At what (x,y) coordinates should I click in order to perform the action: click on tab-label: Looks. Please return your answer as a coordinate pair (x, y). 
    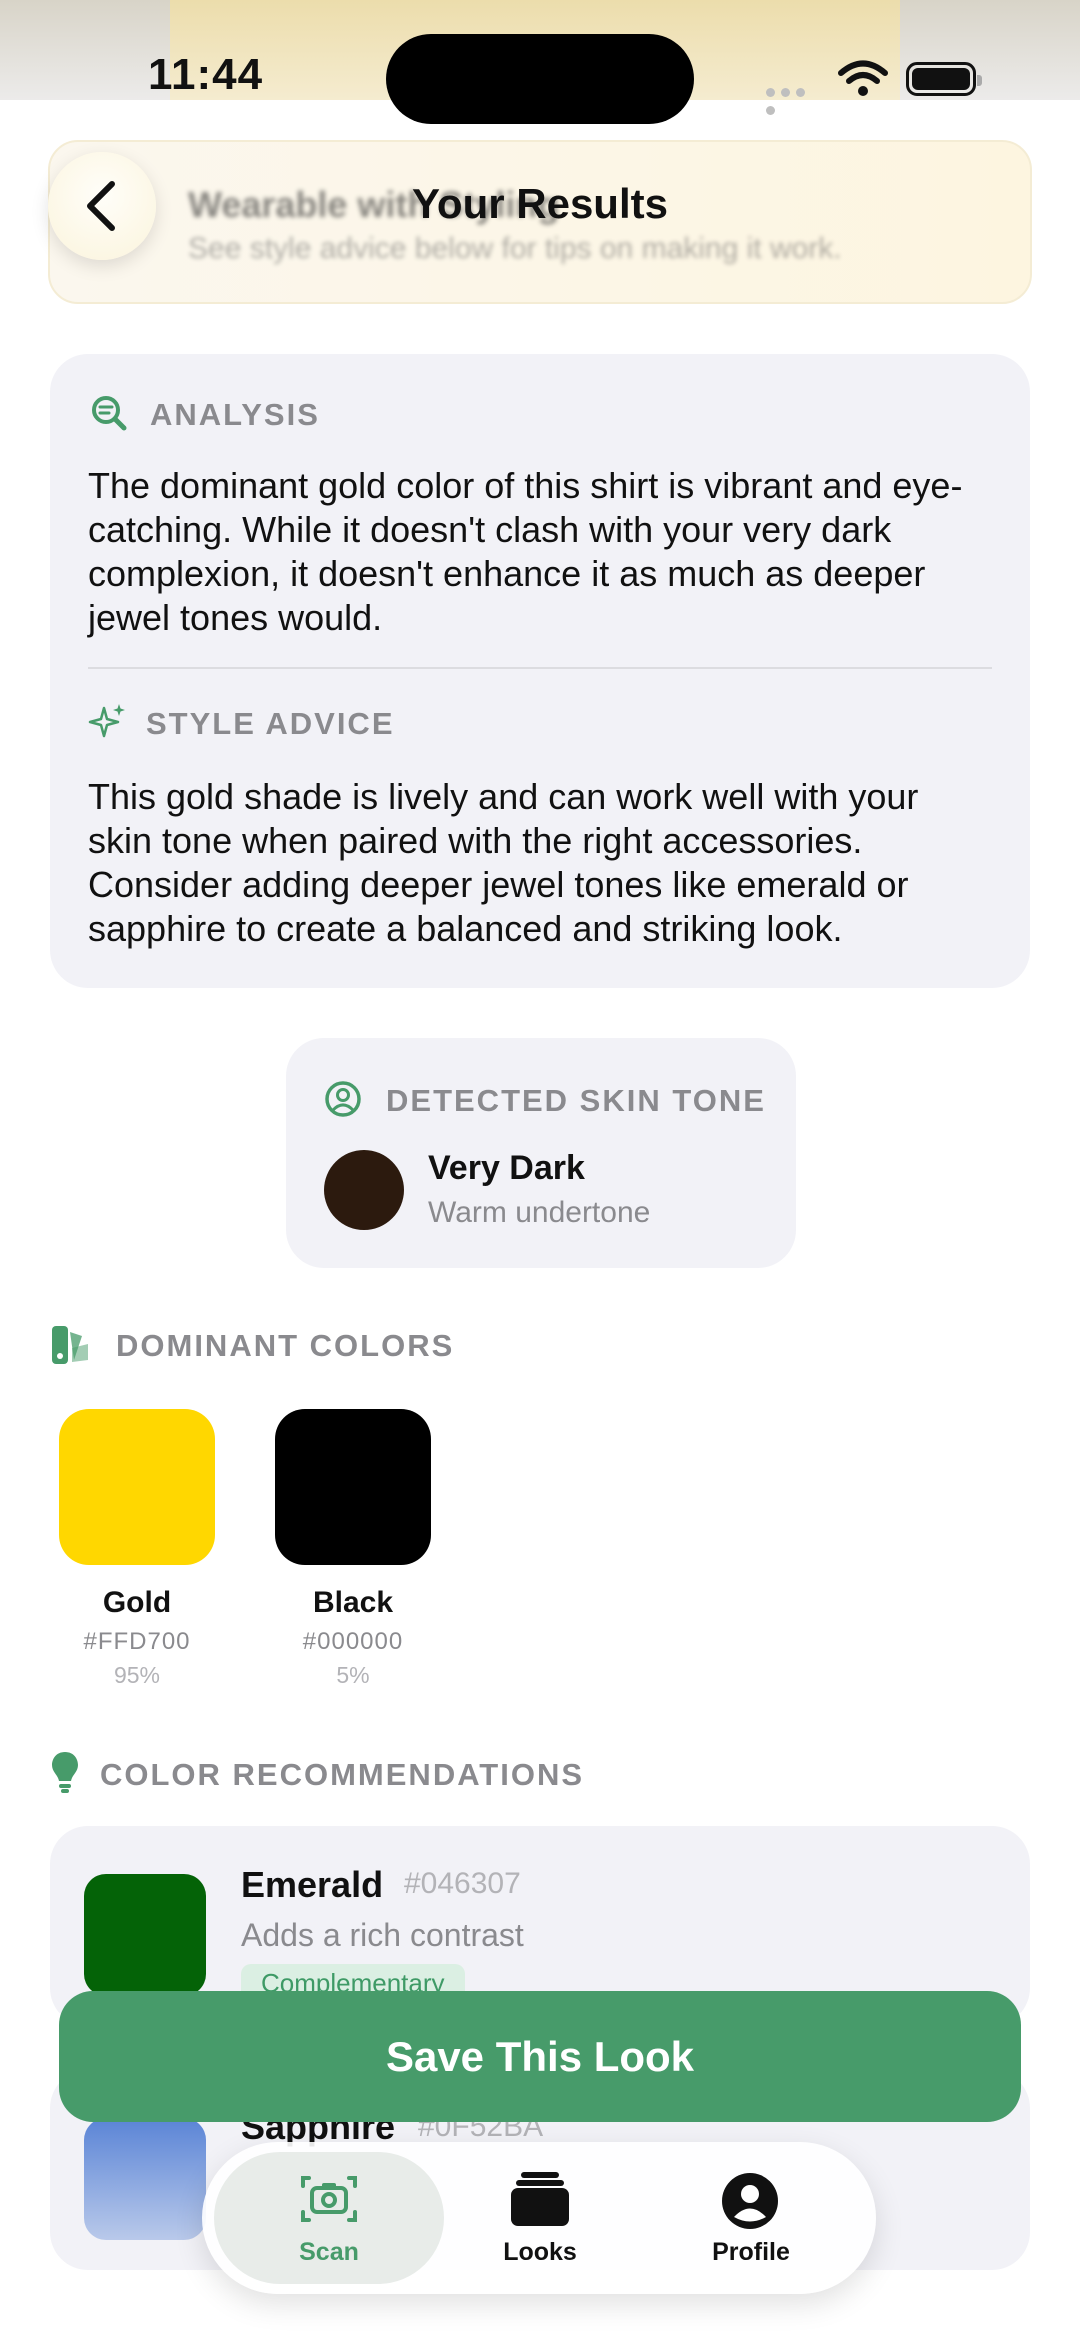
    Looking at the image, I should click on (540, 2252).